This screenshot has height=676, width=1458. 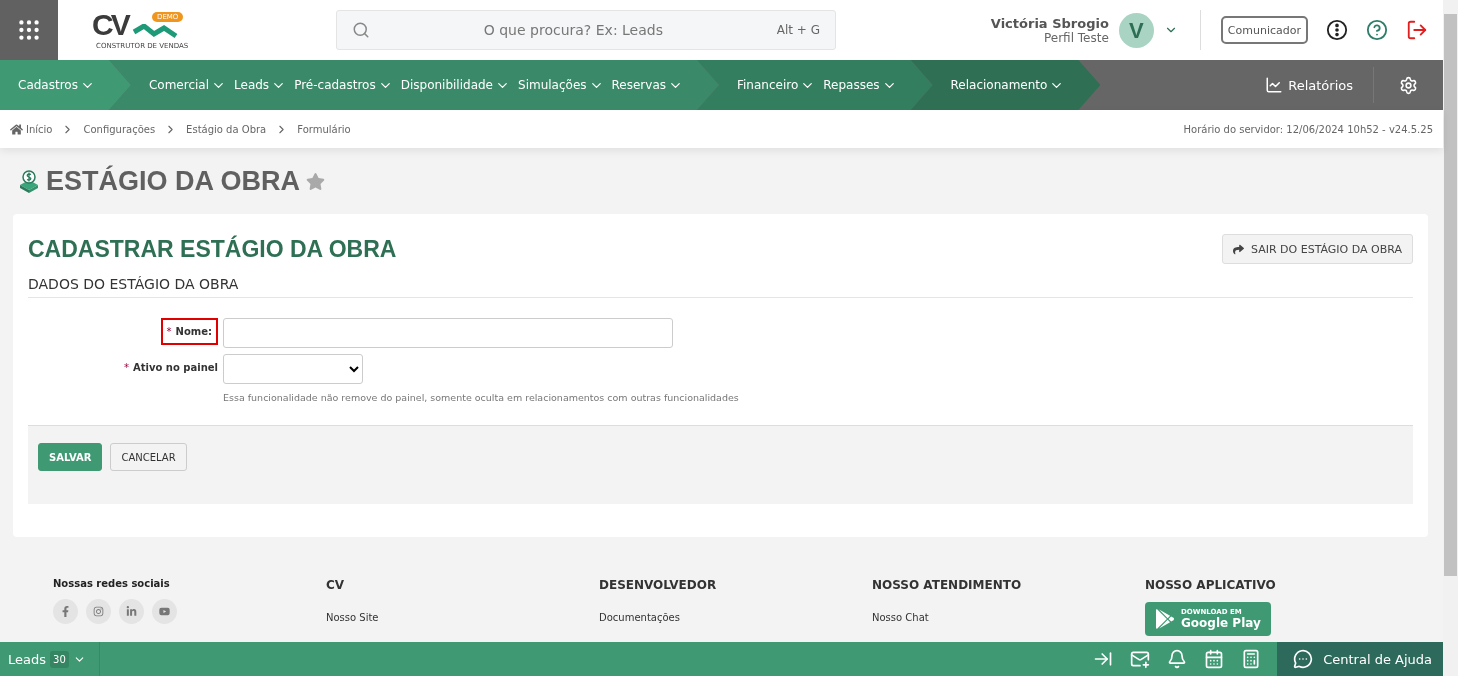 What do you see at coordinates (1360, 659) in the screenshot?
I see `help-center-button: Central de Ajuda` at bounding box center [1360, 659].